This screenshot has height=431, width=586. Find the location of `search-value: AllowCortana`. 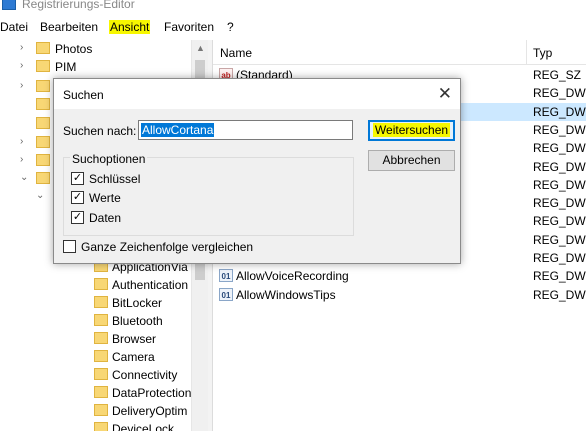

search-value: AllowCortana is located at coordinates (178, 130).